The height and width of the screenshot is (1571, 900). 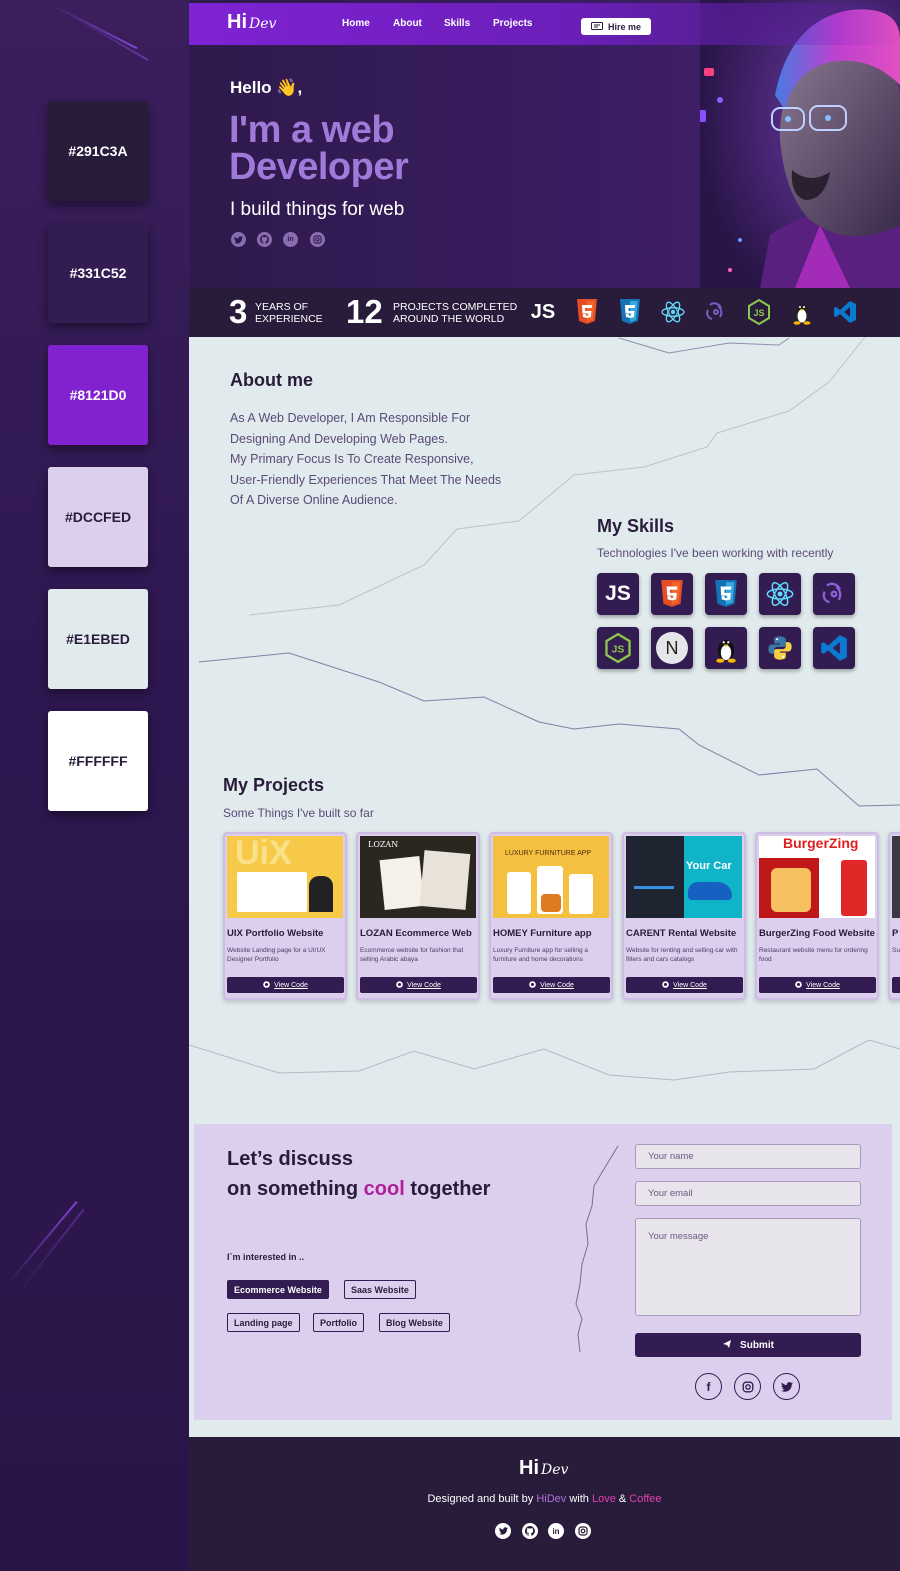 What do you see at coordinates (616, 26) in the screenshot?
I see `hire-me-button: Hire me` at bounding box center [616, 26].